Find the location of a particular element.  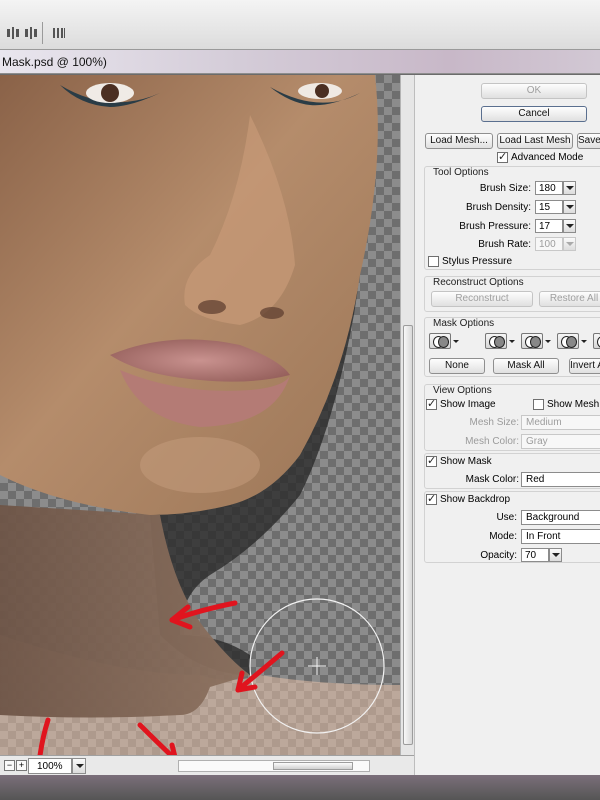

show-backdrop-label: Show Backdrop is located at coordinates (475, 499).